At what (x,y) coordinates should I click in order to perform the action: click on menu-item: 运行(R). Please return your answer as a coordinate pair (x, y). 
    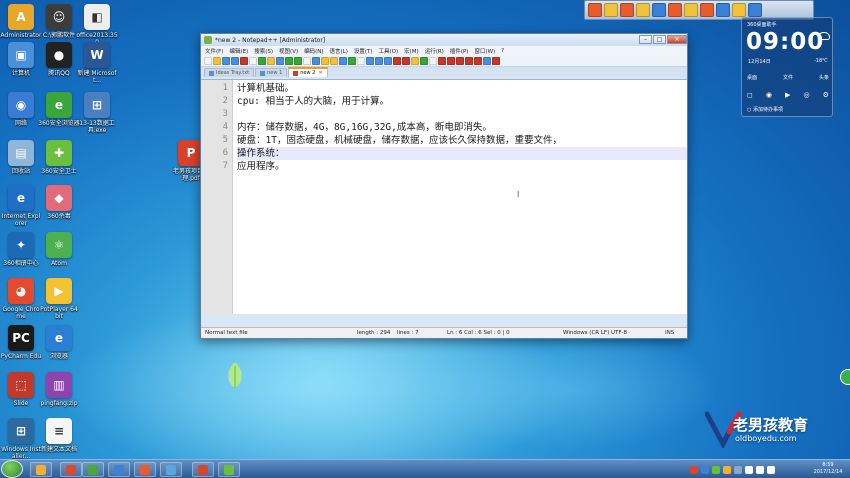
    Looking at the image, I should click on (434, 51).